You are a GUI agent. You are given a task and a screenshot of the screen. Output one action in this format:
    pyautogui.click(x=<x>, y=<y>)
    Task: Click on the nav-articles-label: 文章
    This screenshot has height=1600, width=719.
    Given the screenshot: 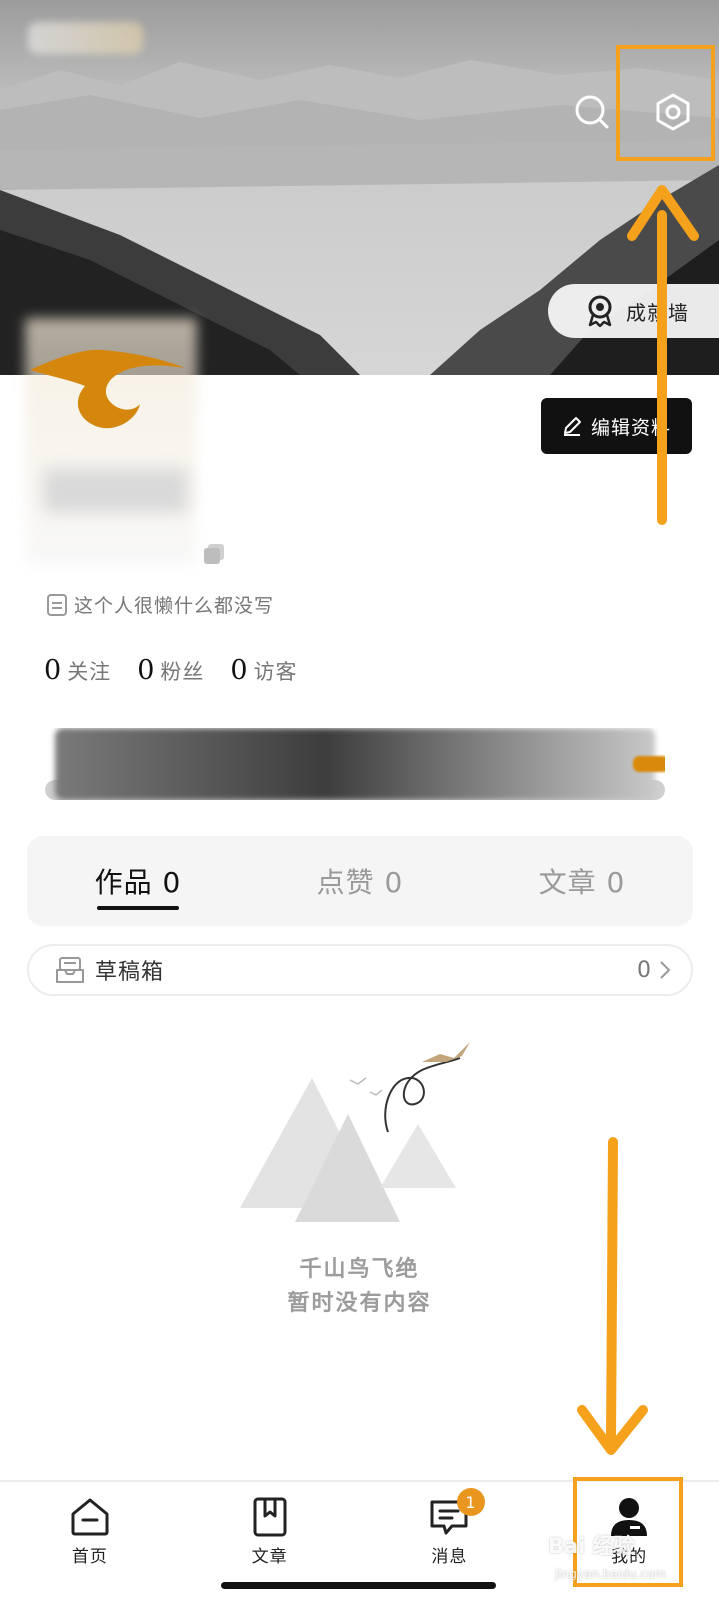 What is the action you would take?
    pyautogui.click(x=269, y=1557)
    